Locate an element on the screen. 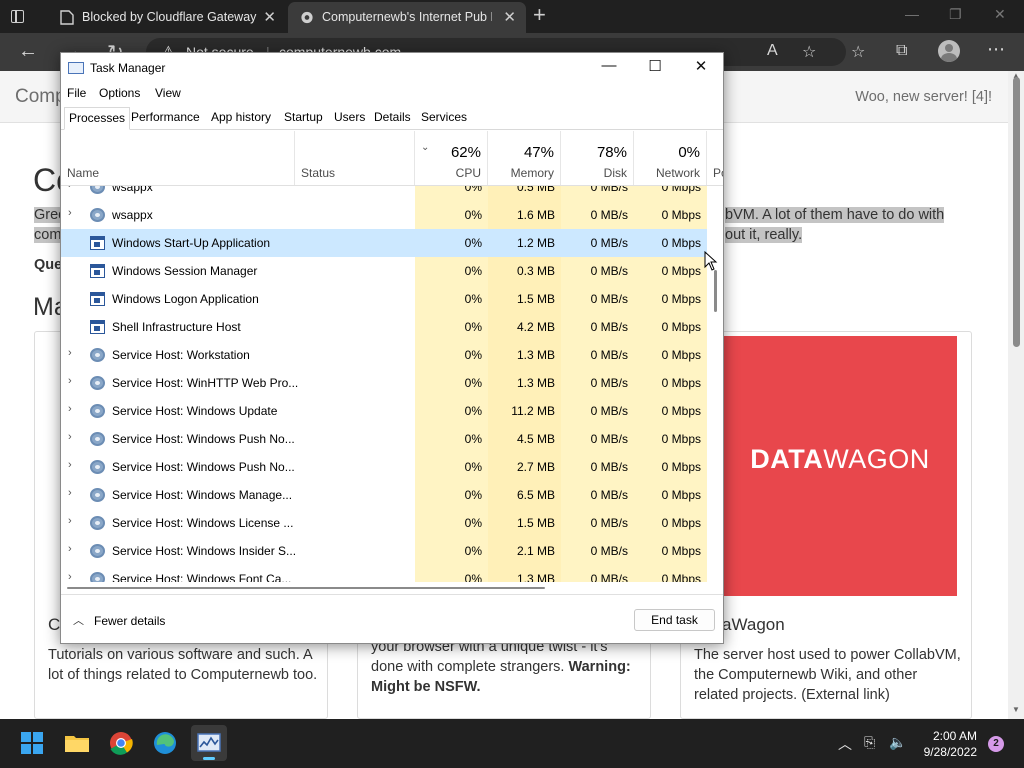 The width and height of the screenshot is (1024, 768). tab-actions-icon is located at coordinates (18, 17).